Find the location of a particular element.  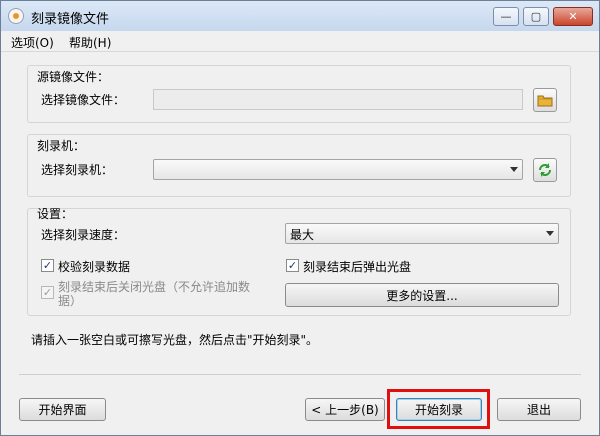

eject-disc-label: 刻录结束后弹出光盘 is located at coordinates (357, 267).